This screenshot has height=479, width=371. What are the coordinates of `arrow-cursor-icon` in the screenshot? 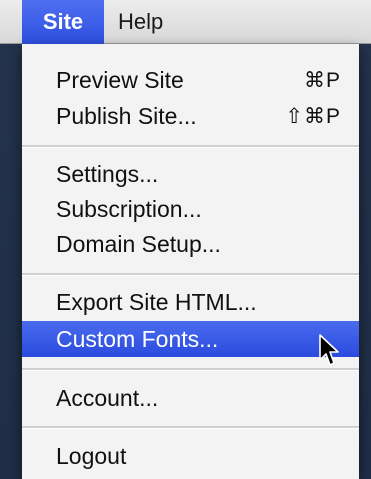 It's located at (329, 350).